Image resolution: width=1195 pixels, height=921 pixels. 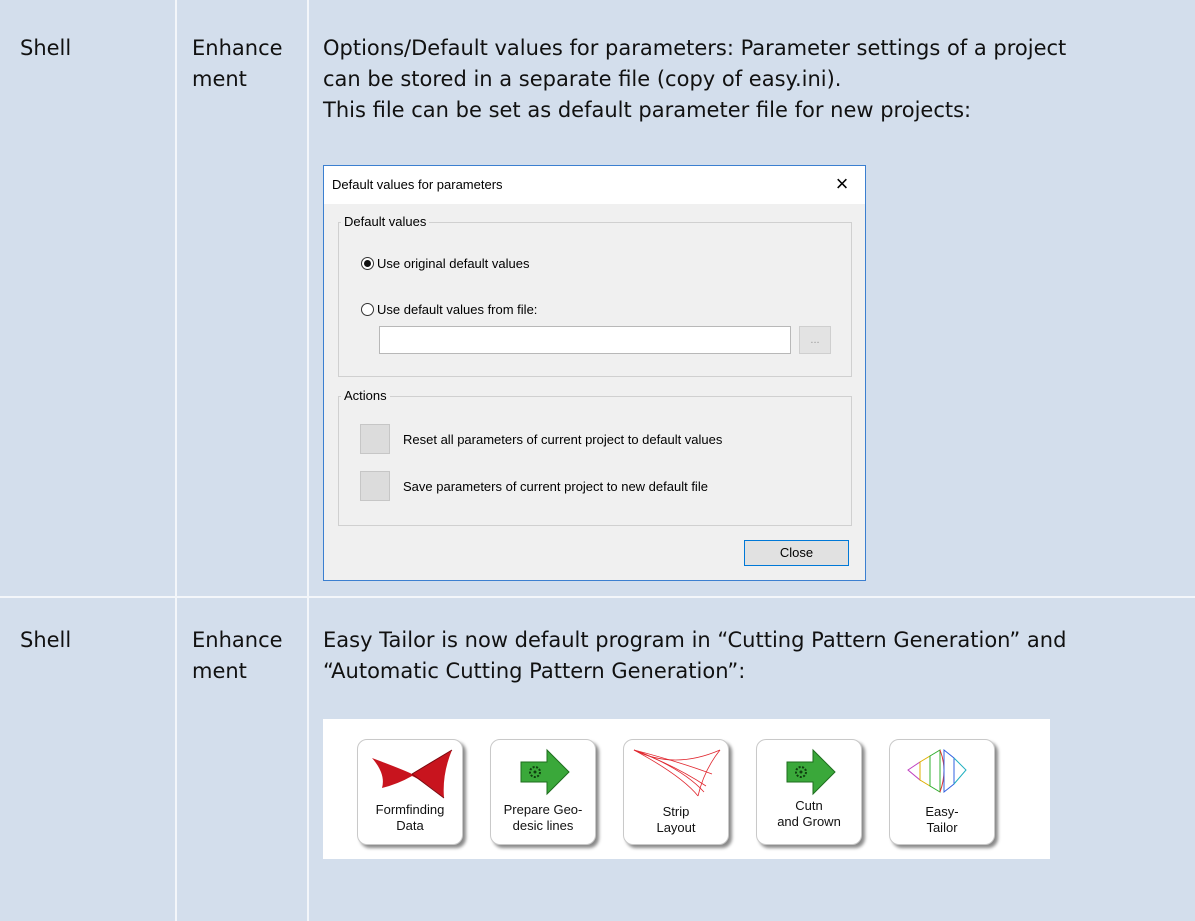 What do you see at coordinates (365, 395) in the screenshot?
I see `actions-legend: Actions` at bounding box center [365, 395].